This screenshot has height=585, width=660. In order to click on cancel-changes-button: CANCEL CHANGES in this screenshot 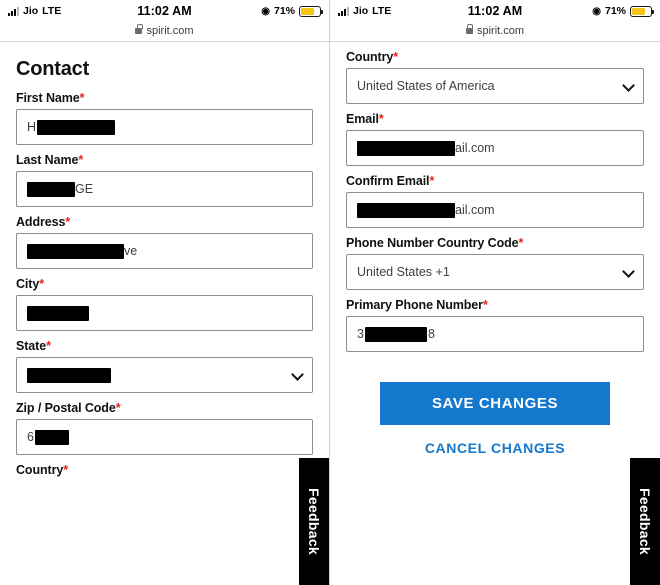, I will do `click(495, 448)`.